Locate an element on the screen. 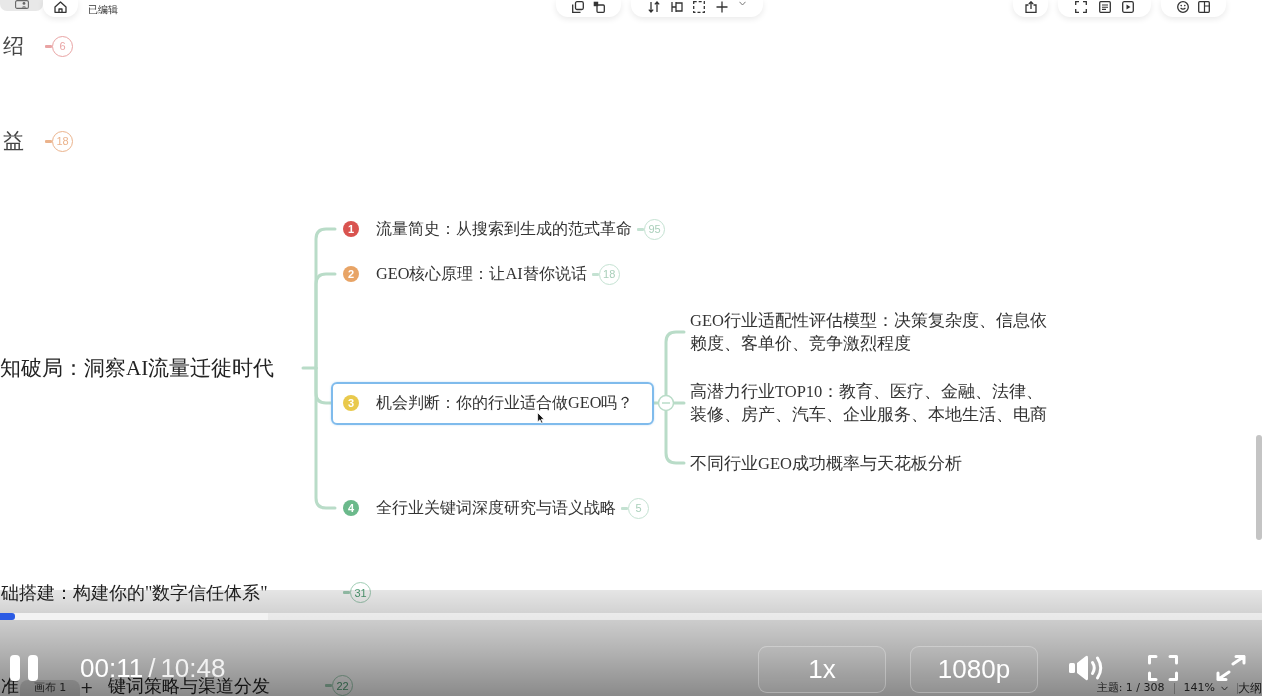  smiley-icon is located at coordinates (1182, 7).